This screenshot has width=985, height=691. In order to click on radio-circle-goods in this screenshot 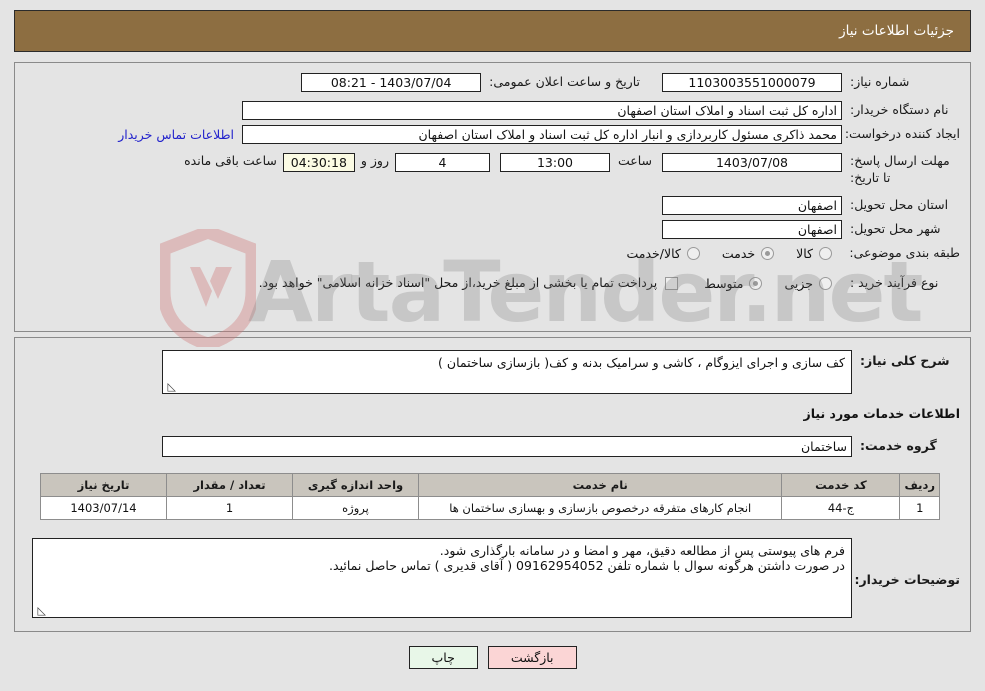, I will do `click(825, 253)`.